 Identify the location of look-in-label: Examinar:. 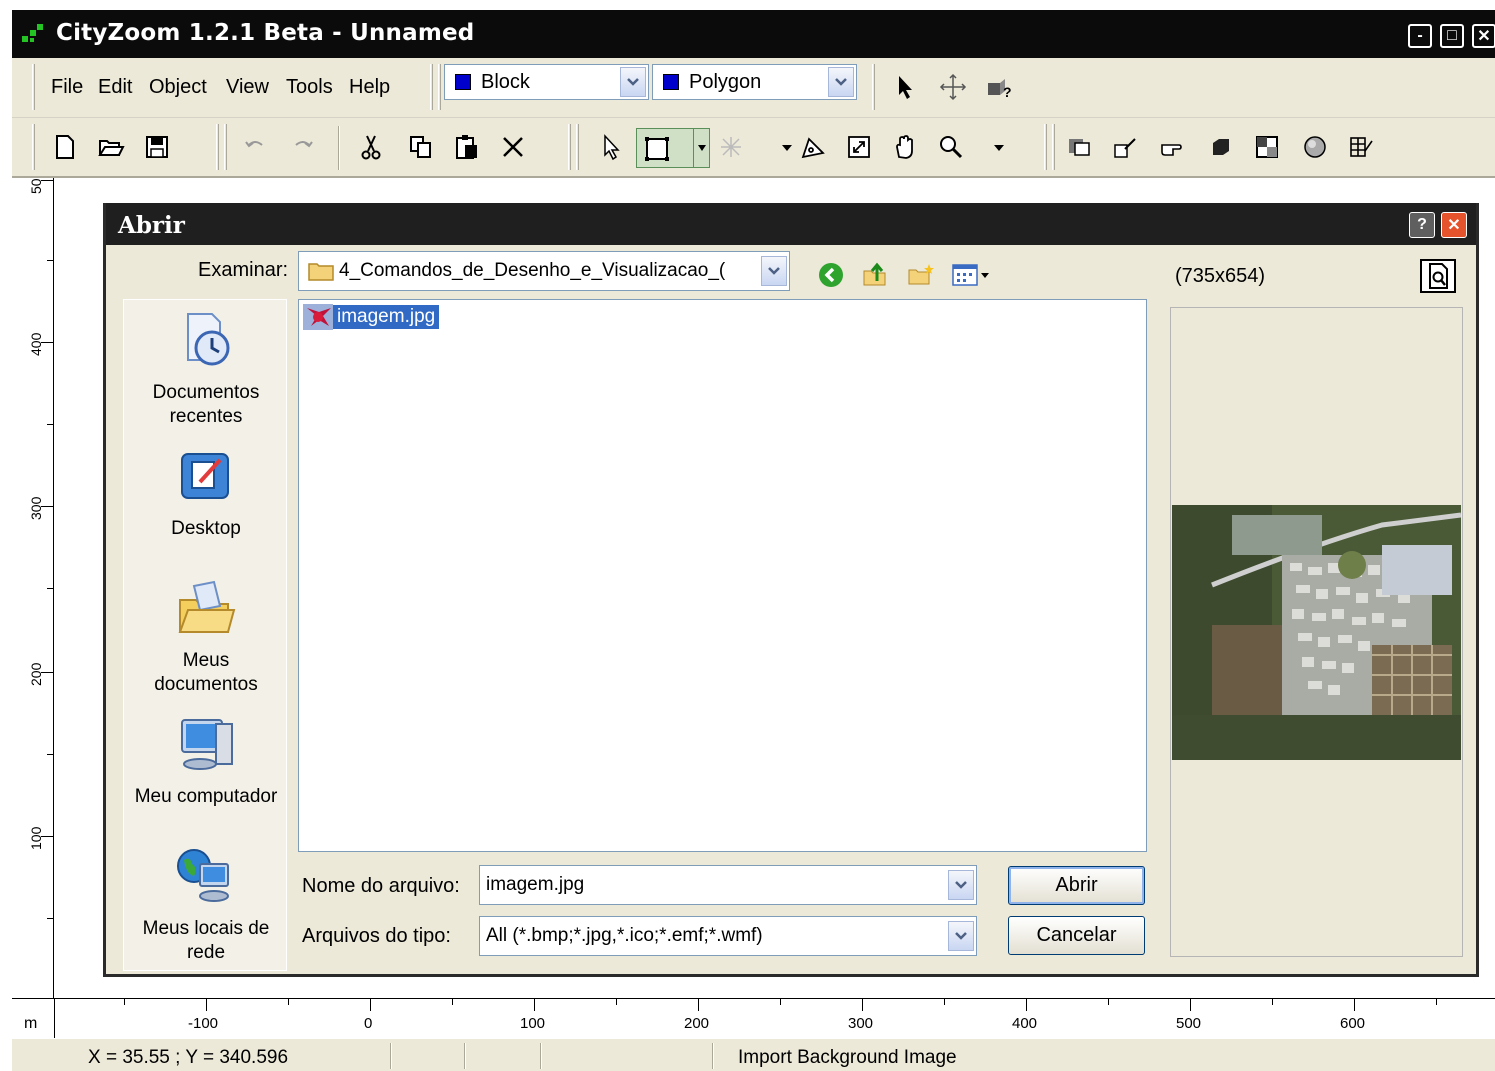
(243, 270).